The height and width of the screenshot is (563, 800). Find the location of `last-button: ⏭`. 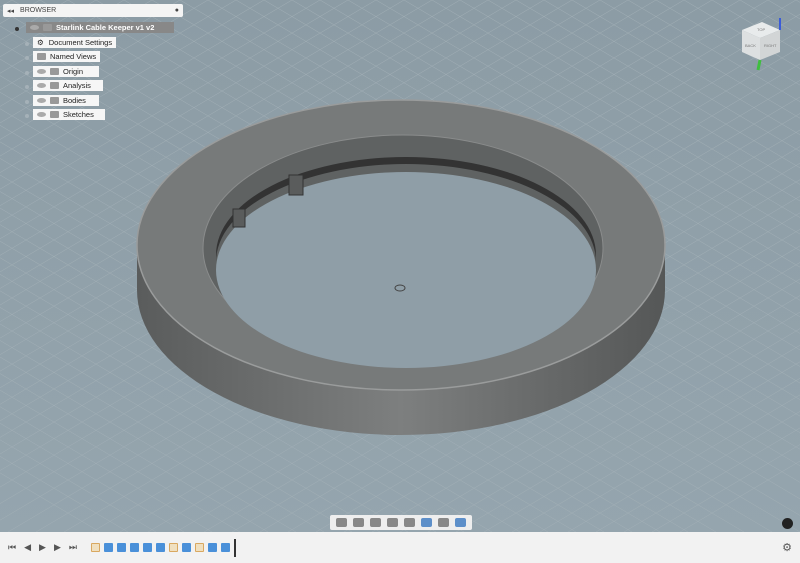

last-button: ⏭ is located at coordinates (73, 547).